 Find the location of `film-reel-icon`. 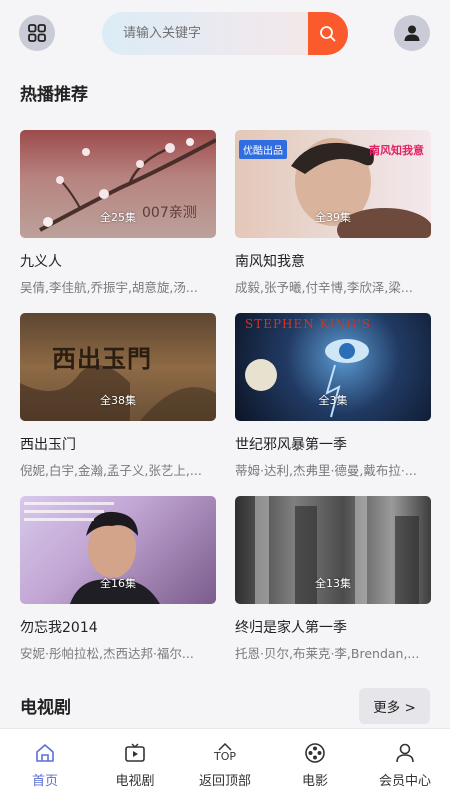

film-reel-icon is located at coordinates (315, 753).